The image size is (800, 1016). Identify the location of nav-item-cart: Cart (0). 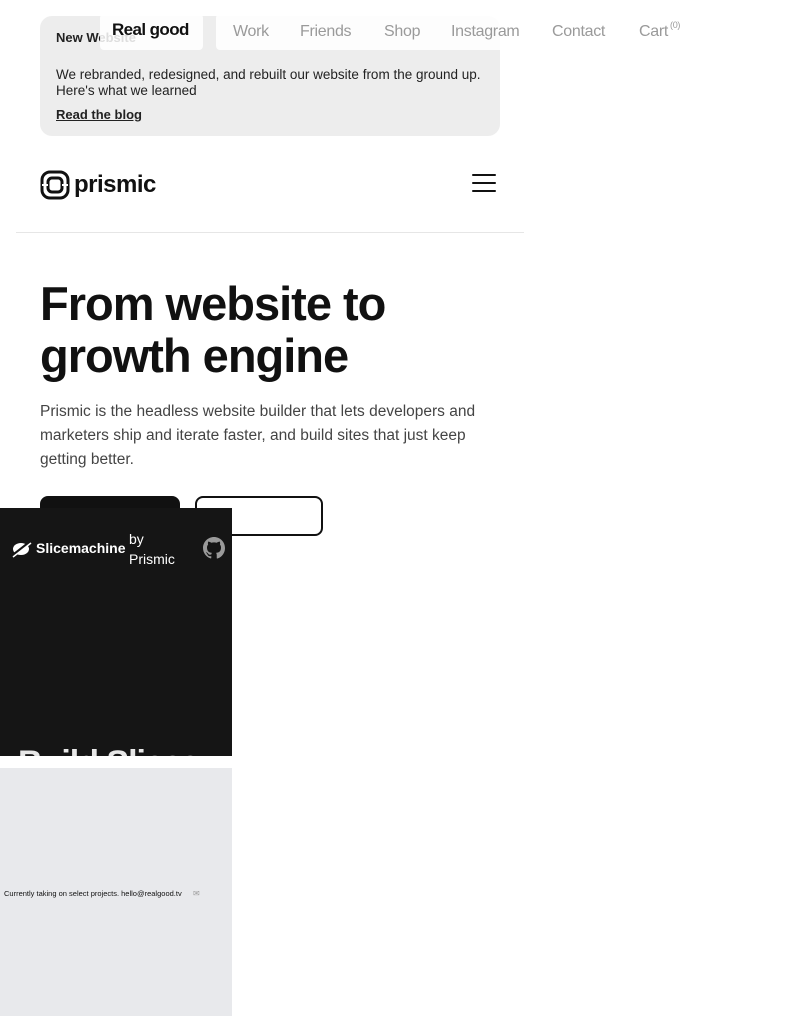
(660, 30).